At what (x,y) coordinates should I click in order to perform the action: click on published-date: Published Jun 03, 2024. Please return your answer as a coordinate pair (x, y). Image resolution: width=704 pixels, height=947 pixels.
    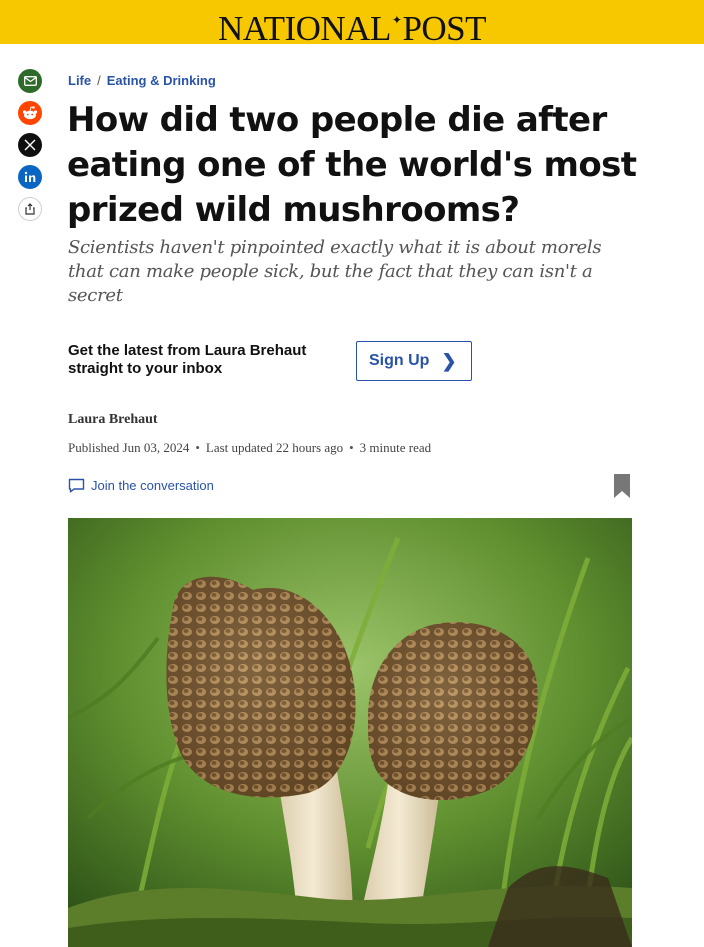
    Looking at the image, I should click on (129, 447).